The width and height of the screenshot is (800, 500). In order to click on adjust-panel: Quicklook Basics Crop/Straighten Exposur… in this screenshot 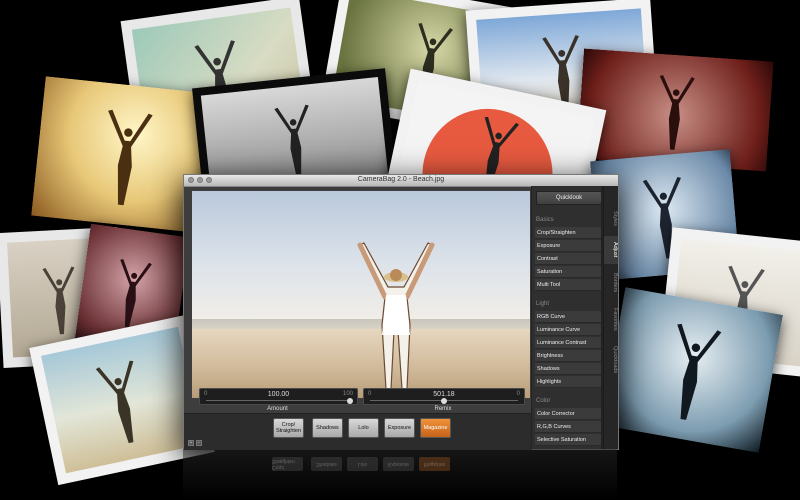, I will do `click(574, 317)`.